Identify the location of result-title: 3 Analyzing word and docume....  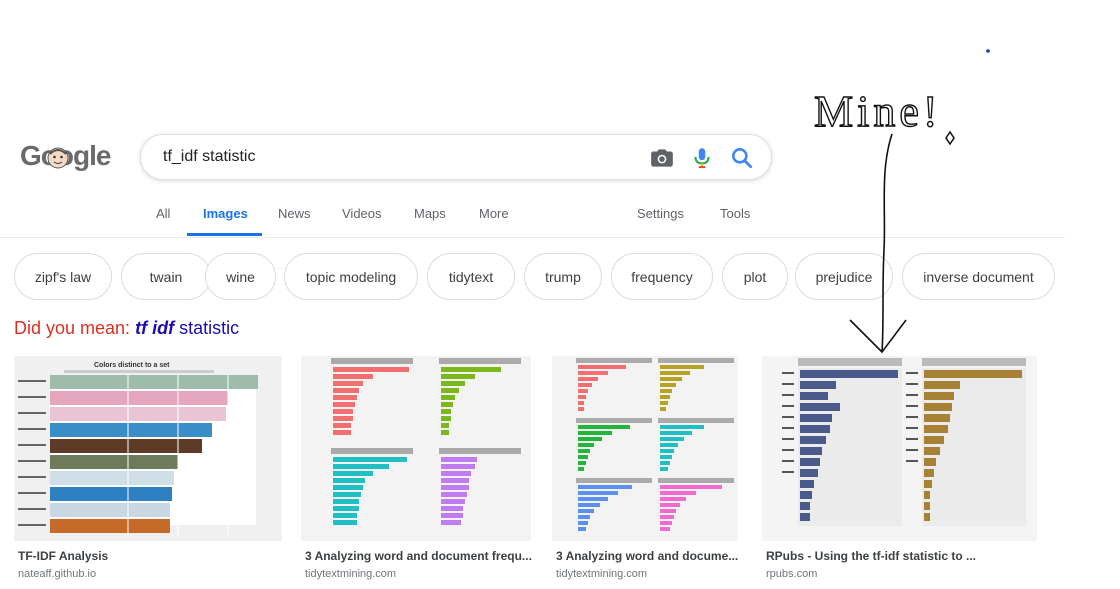
(647, 556).